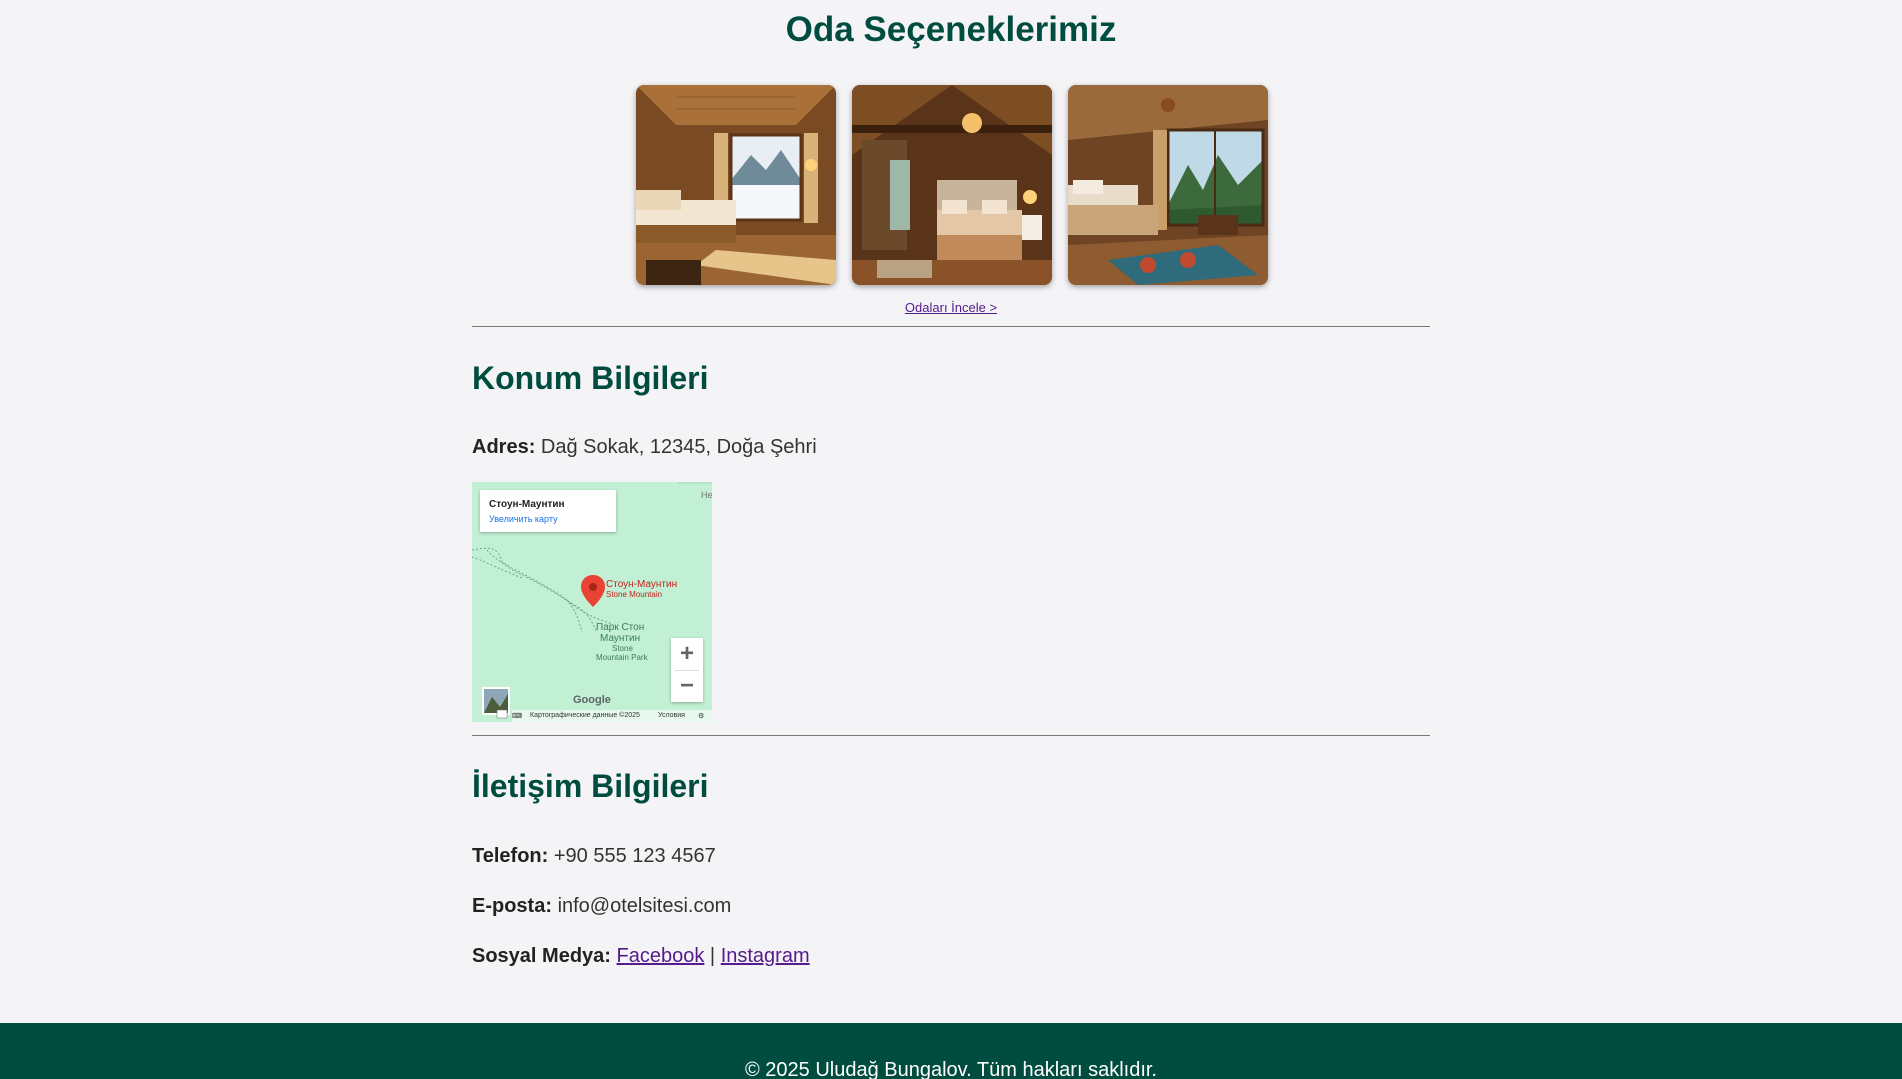 The height and width of the screenshot is (1079, 1902). Describe the element at coordinates (620, 638) in the screenshot. I see `map-park-label-2: Маунтин` at that location.